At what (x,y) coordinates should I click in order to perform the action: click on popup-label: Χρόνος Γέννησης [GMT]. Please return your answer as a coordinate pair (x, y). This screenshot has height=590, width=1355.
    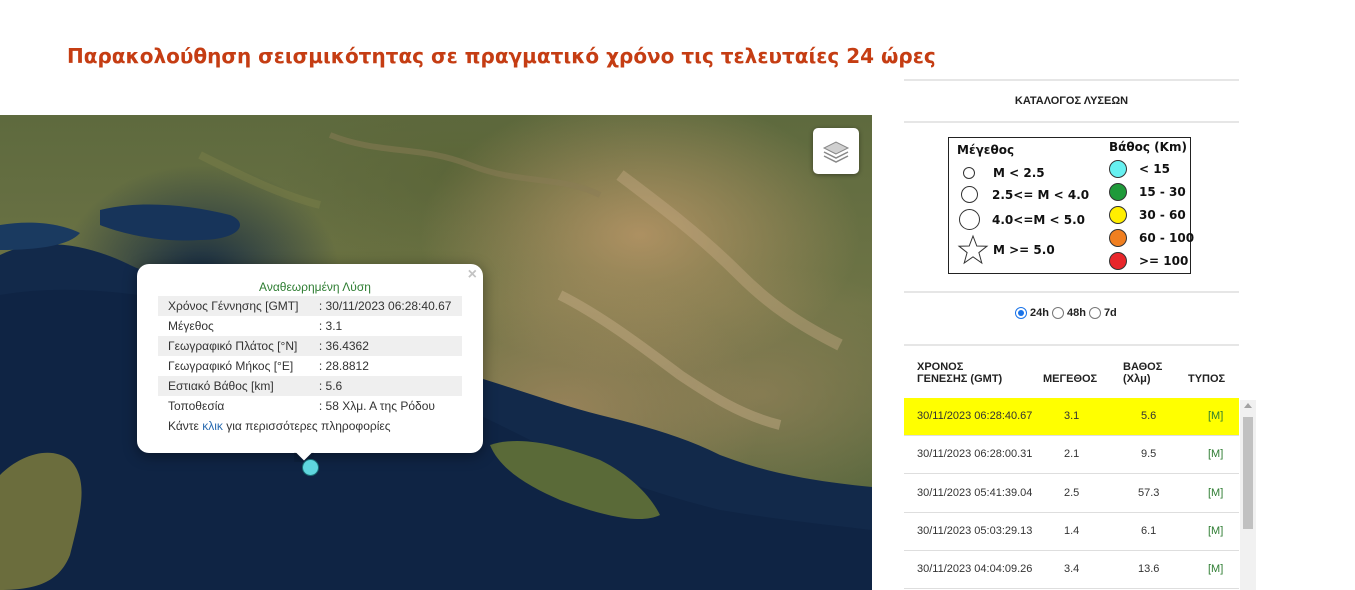
    Looking at the image, I should click on (233, 306).